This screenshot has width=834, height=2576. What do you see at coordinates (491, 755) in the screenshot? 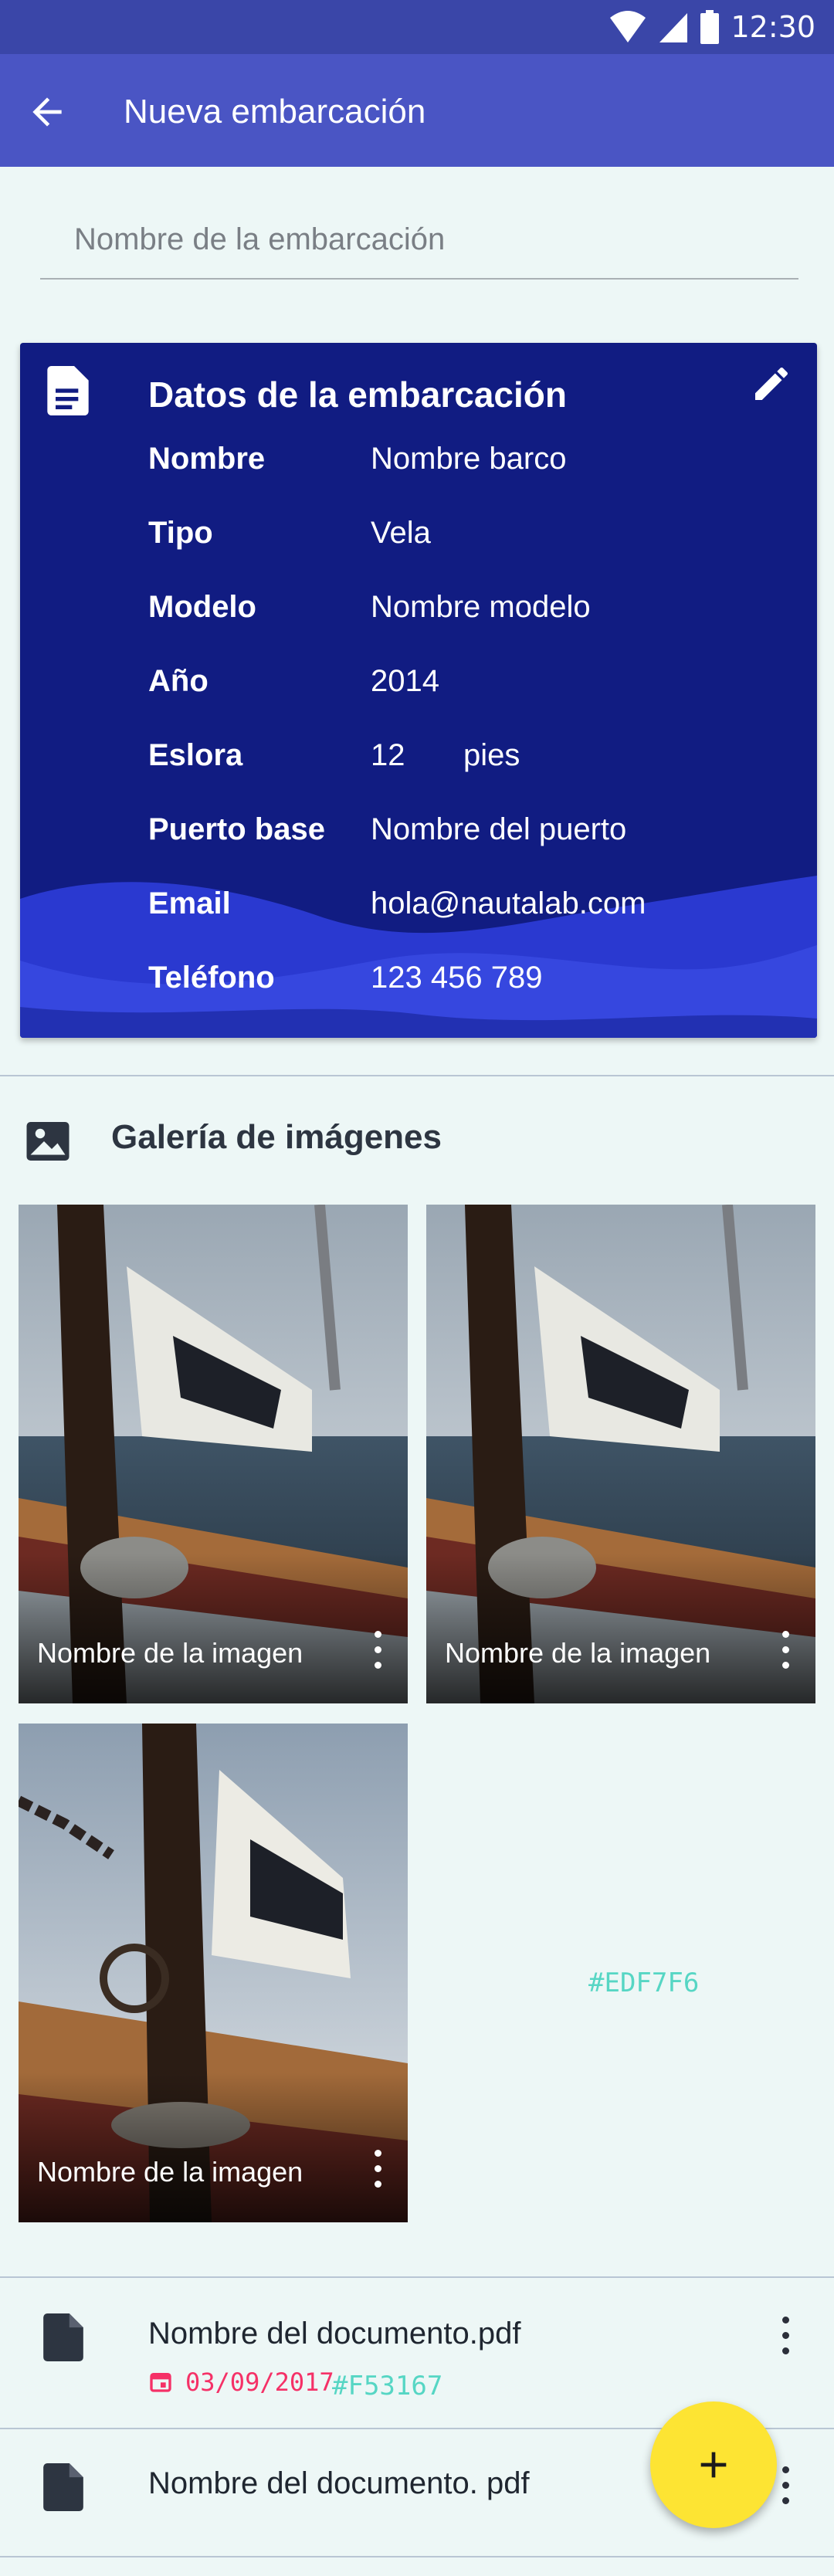
I see `unit-eslora: pies` at bounding box center [491, 755].